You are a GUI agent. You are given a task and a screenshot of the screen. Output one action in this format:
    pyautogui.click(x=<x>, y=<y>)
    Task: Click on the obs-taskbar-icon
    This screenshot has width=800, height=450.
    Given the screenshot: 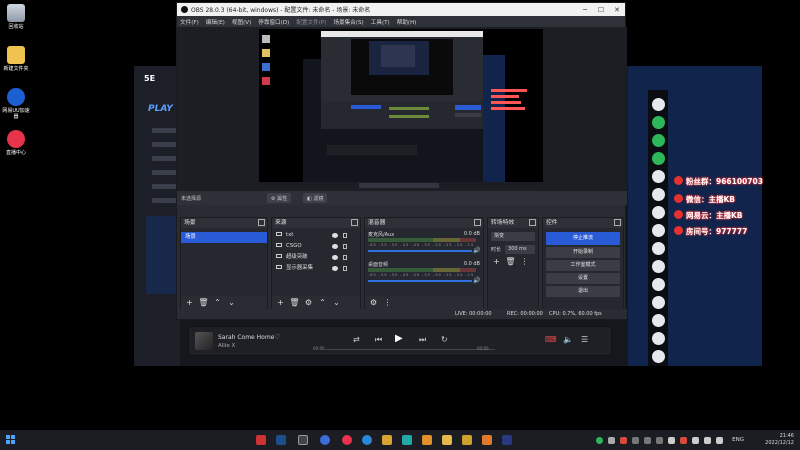 What is the action you would take?
    pyautogui.click(x=303, y=440)
    